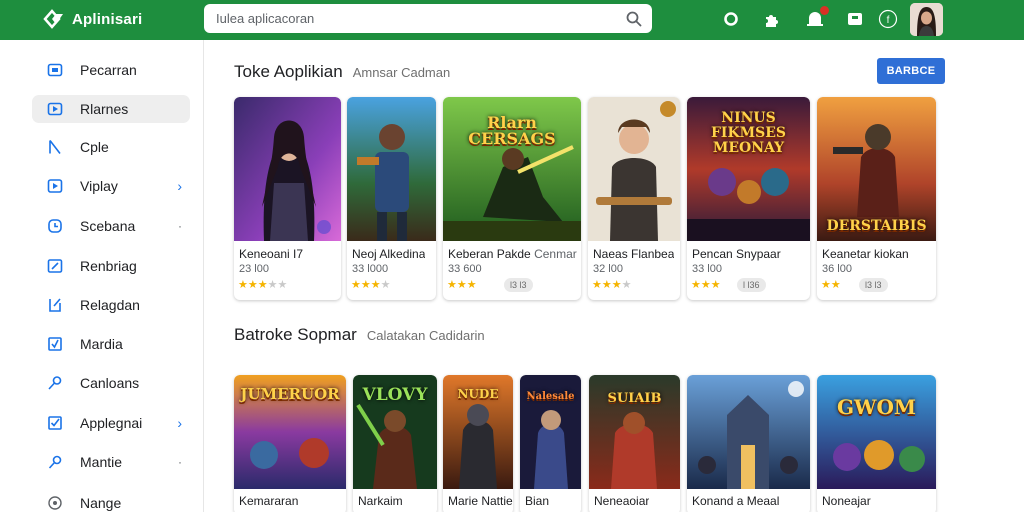  Describe the element at coordinates (55, 503) in the screenshot. I see `location-icon` at that location.